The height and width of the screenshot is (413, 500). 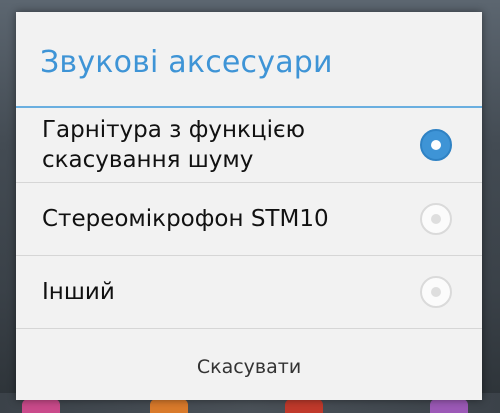 I want to click on cancel-button: Скасувати, so click(x=249, y=371).